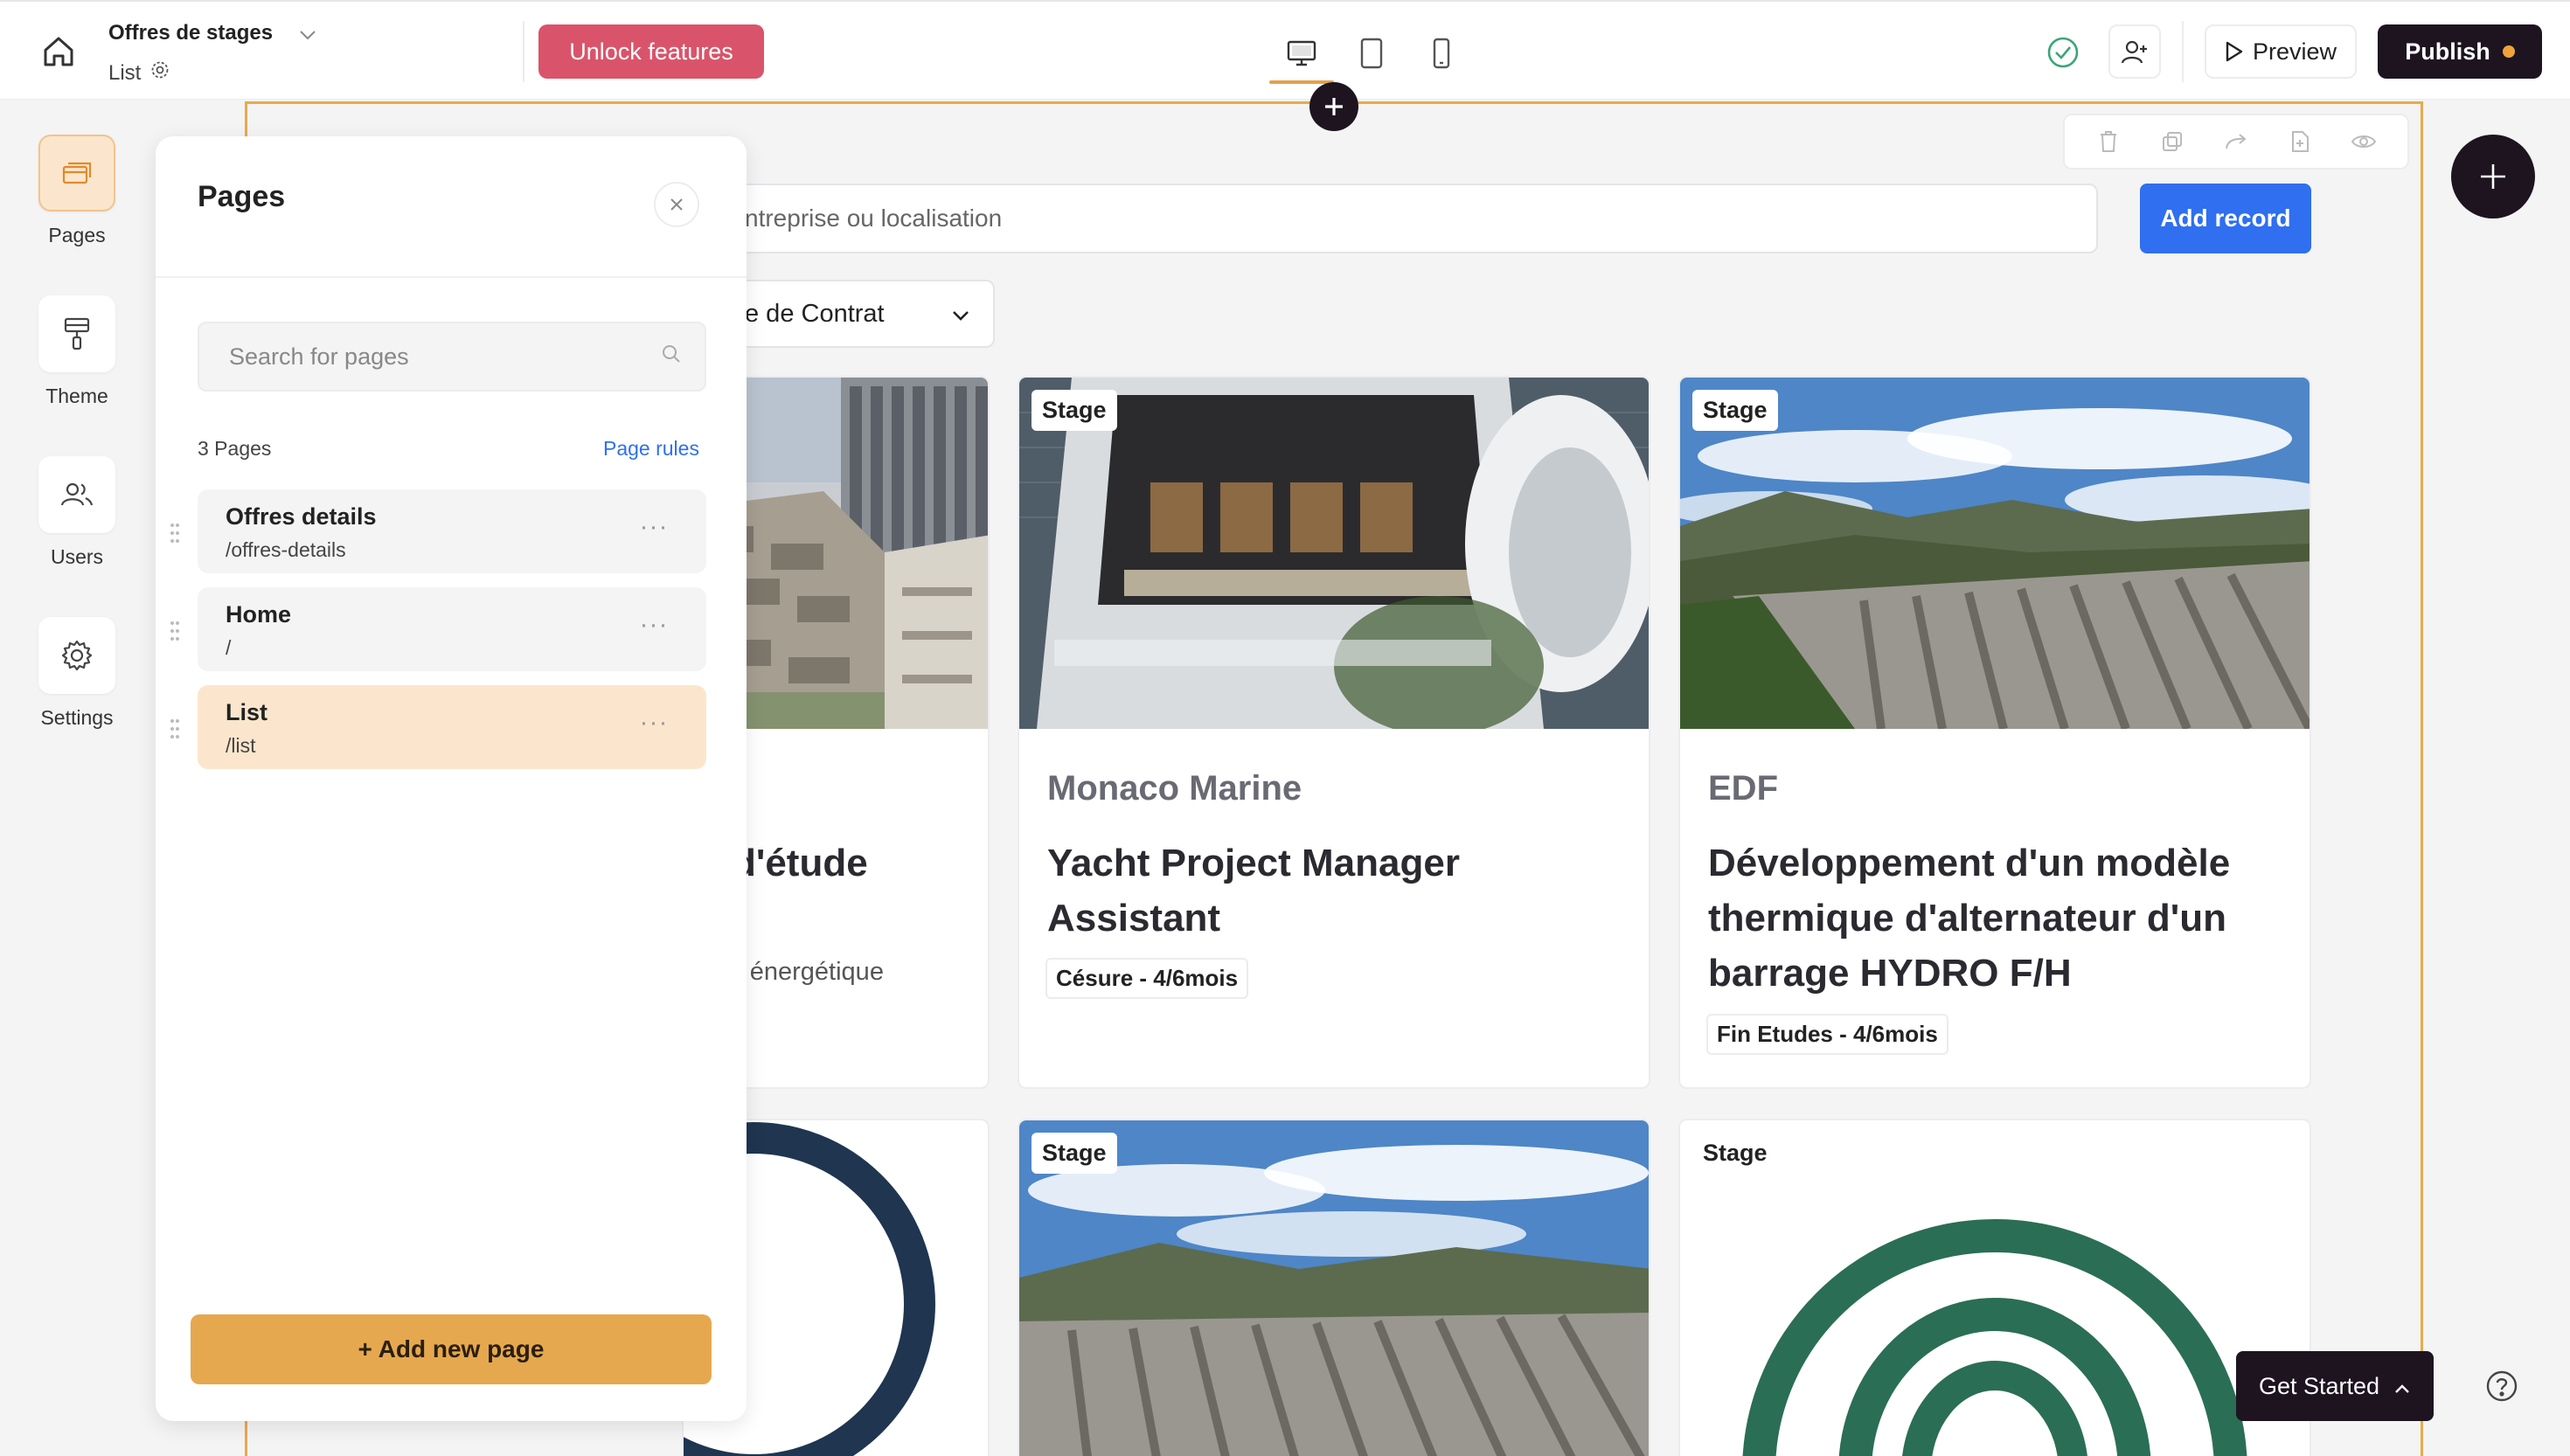  What do you see at coordinates (452, 531) in the screenshot?
I see `page-item-offres-details: Offres details /offres-details ···` at bounding box center [452, 531].